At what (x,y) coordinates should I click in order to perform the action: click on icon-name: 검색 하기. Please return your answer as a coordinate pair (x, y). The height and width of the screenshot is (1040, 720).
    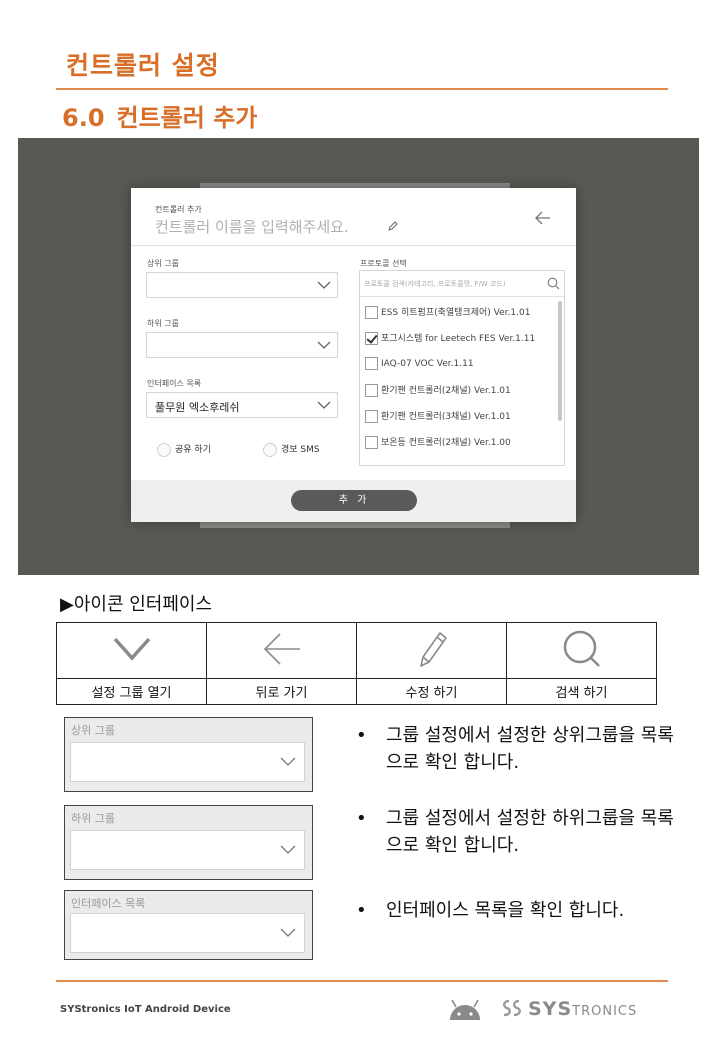
    Looking at the image, I should click on (581, 691).